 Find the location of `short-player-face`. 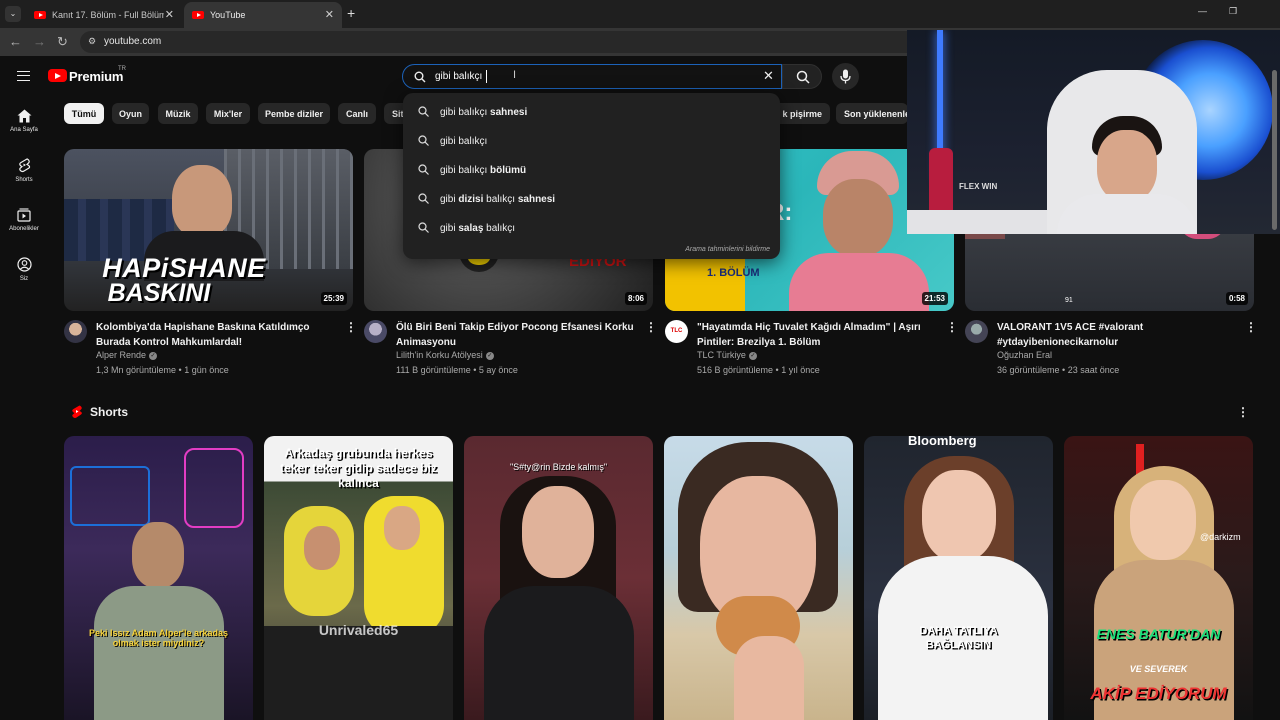

short-player-face is located at coordinates (402, 528).